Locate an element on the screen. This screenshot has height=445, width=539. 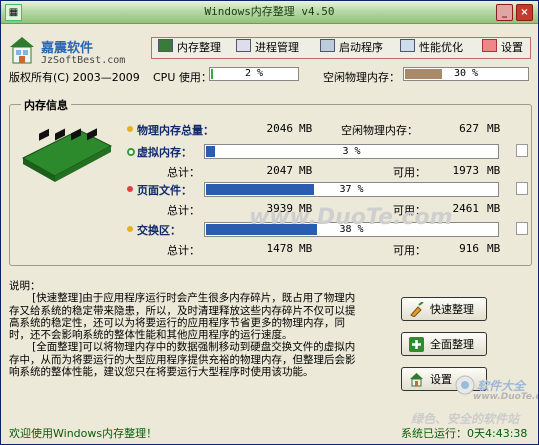
cpu-usage-text: 2 % is located at coordinates (254, 73).